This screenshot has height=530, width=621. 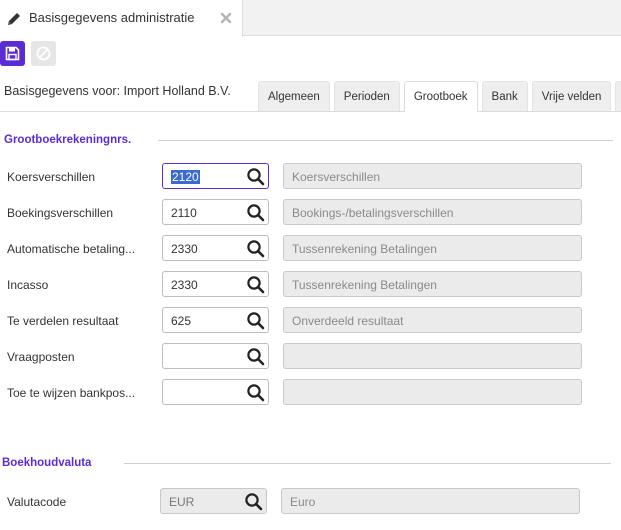 I want to click on ledger-description-field: Onverdeeld resultaat, so click(x=432, y=320).